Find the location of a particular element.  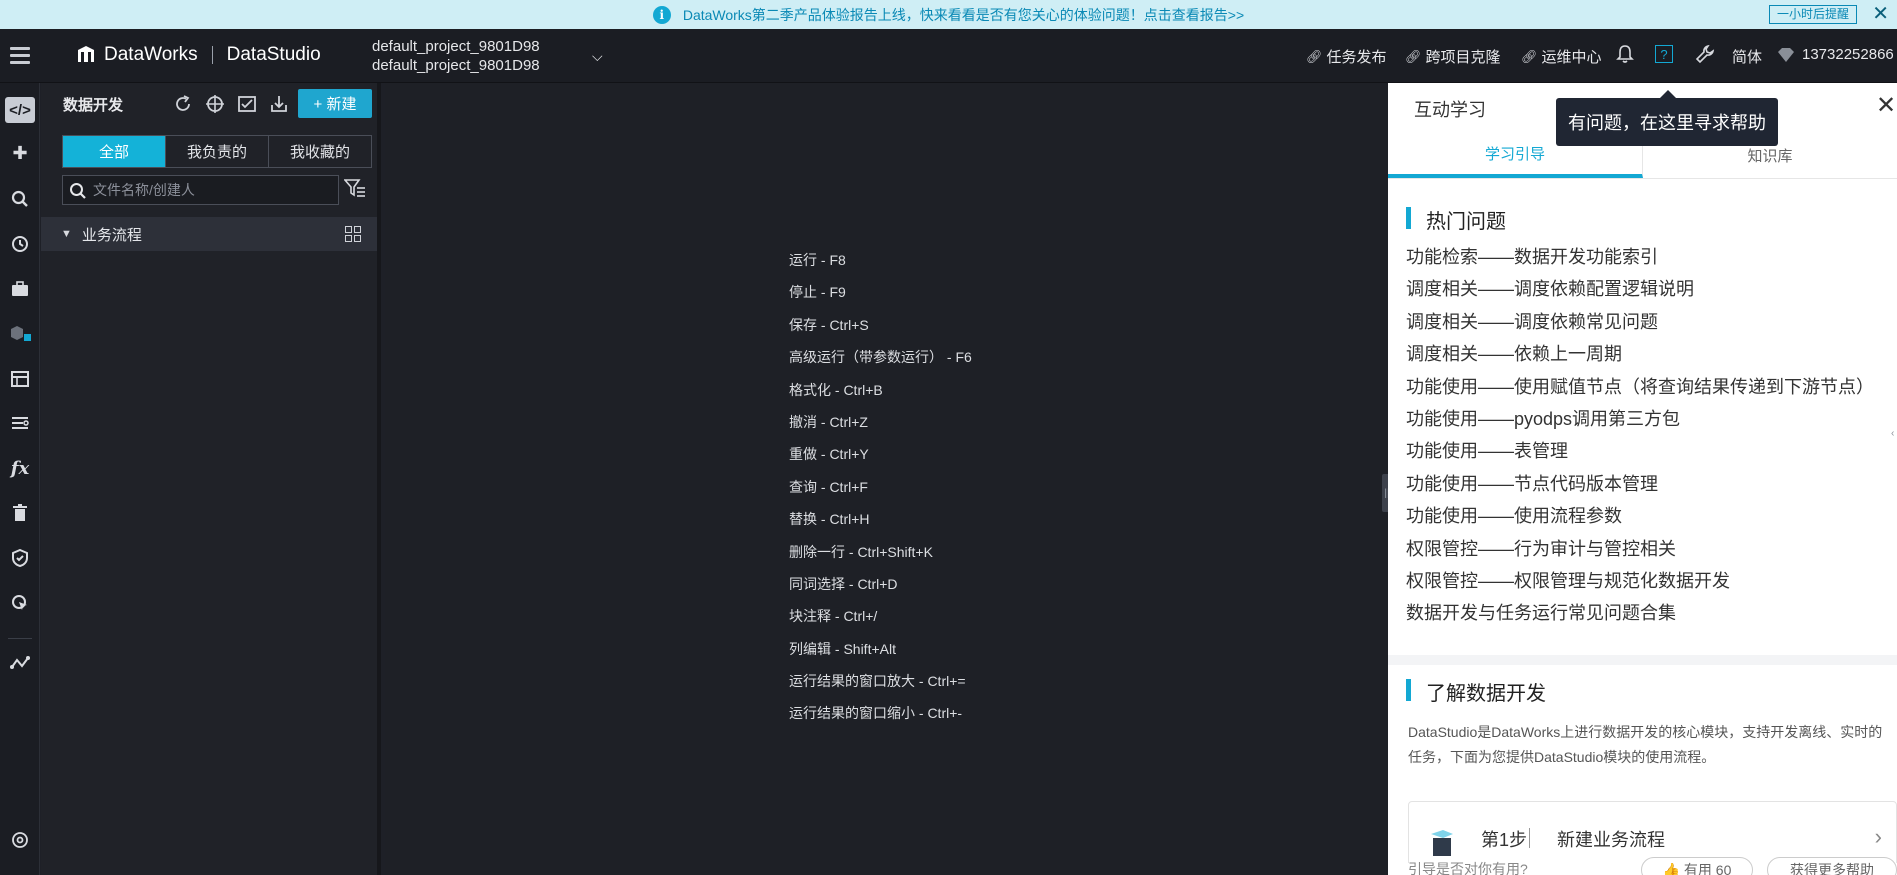

hot-question-link: 功能检索——数据开发功能索引 is located at coordinates (1640, 259).